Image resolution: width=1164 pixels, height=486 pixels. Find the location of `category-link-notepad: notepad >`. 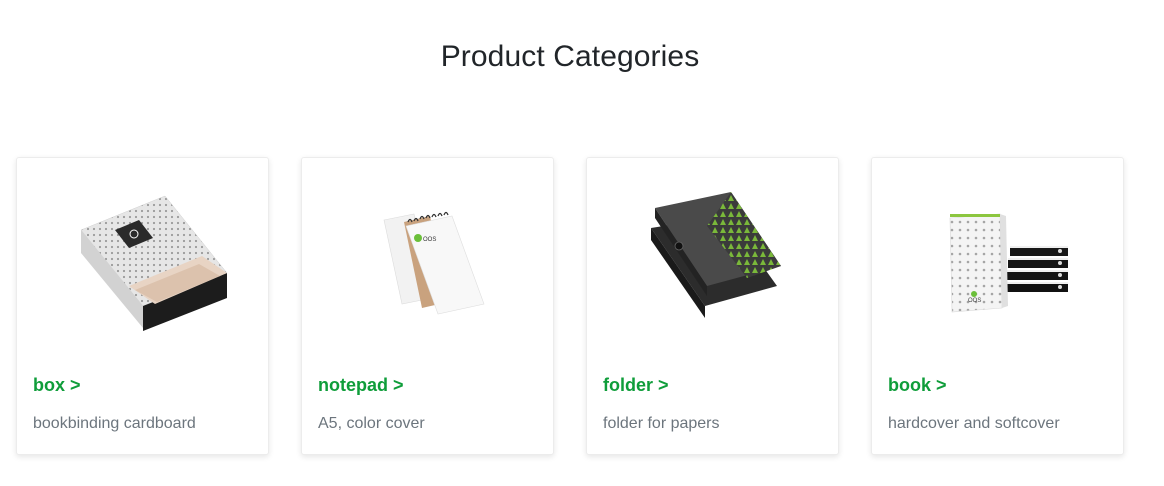

category-link-notepad: notepad > is located at coordinates (361, 385).